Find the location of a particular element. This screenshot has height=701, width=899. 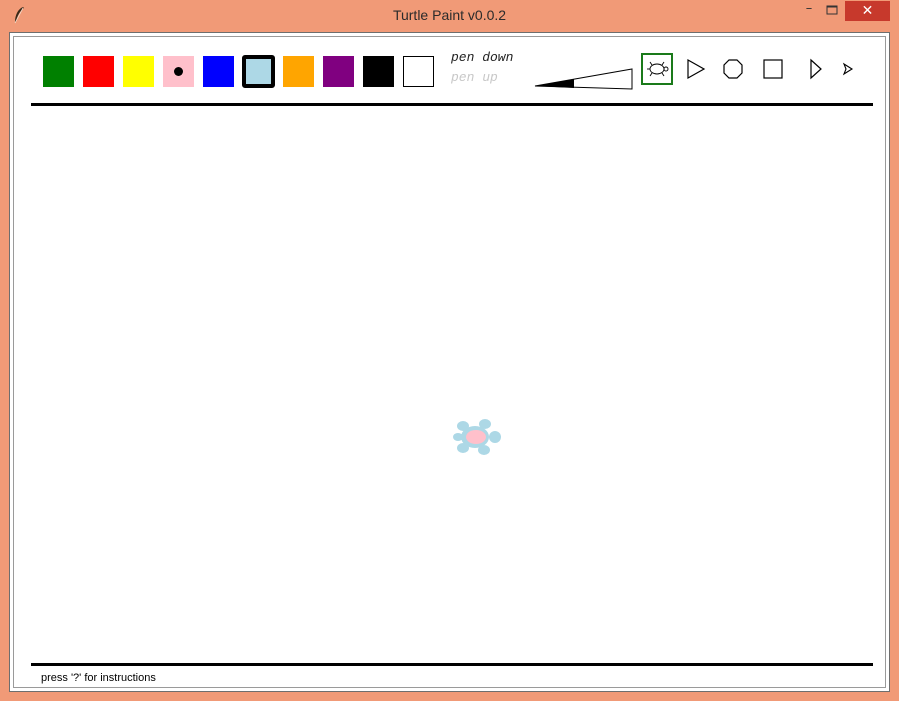

classic-arrow-icon is located at coordinates (816, 69).